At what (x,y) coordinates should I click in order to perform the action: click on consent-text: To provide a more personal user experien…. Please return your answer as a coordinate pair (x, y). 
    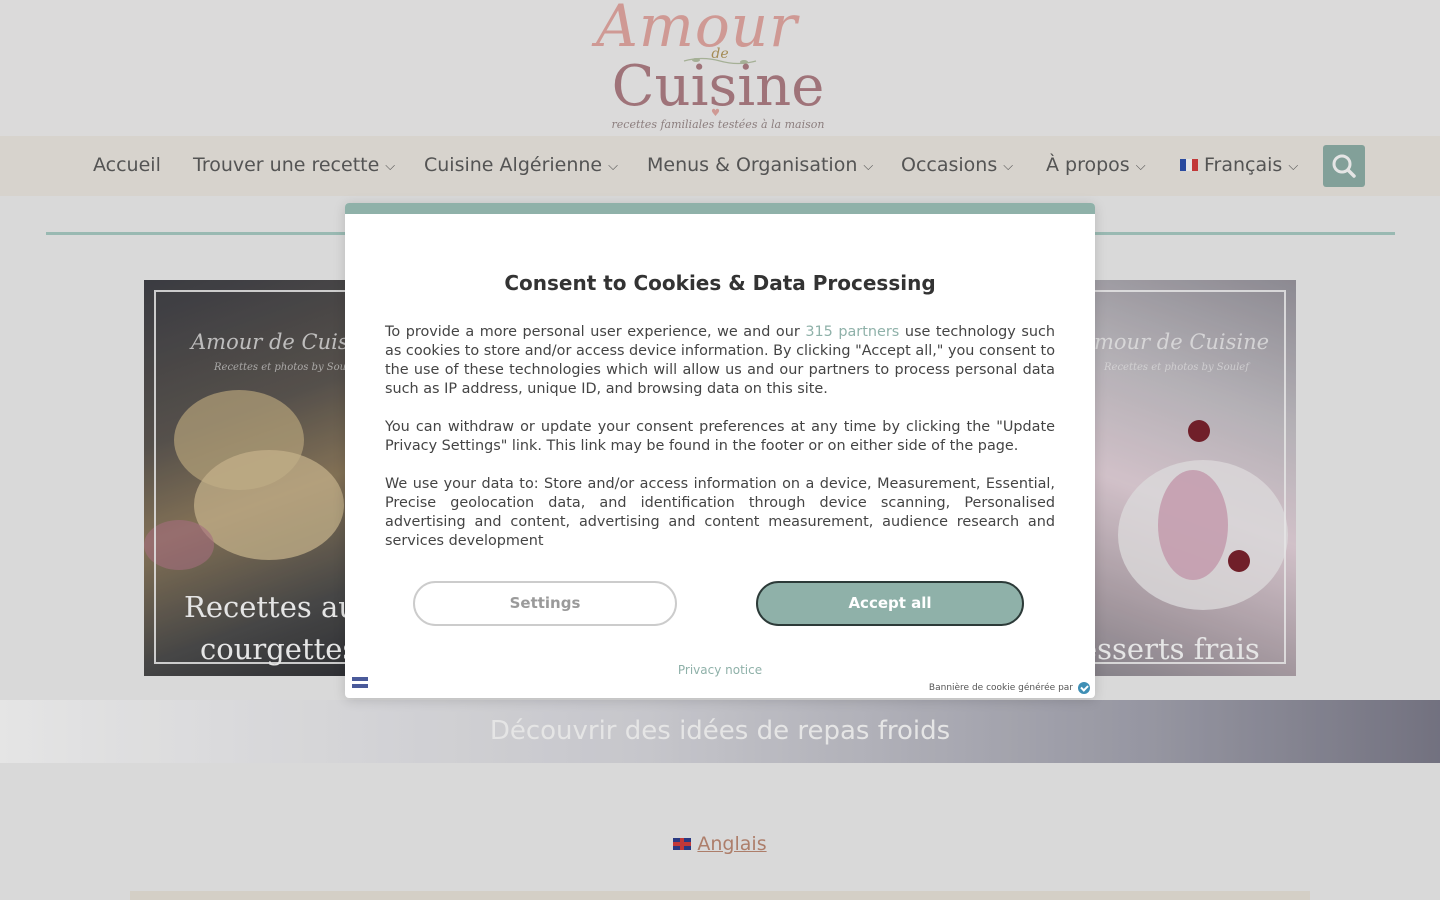
    Looking at the image, I should click on (595, 332).